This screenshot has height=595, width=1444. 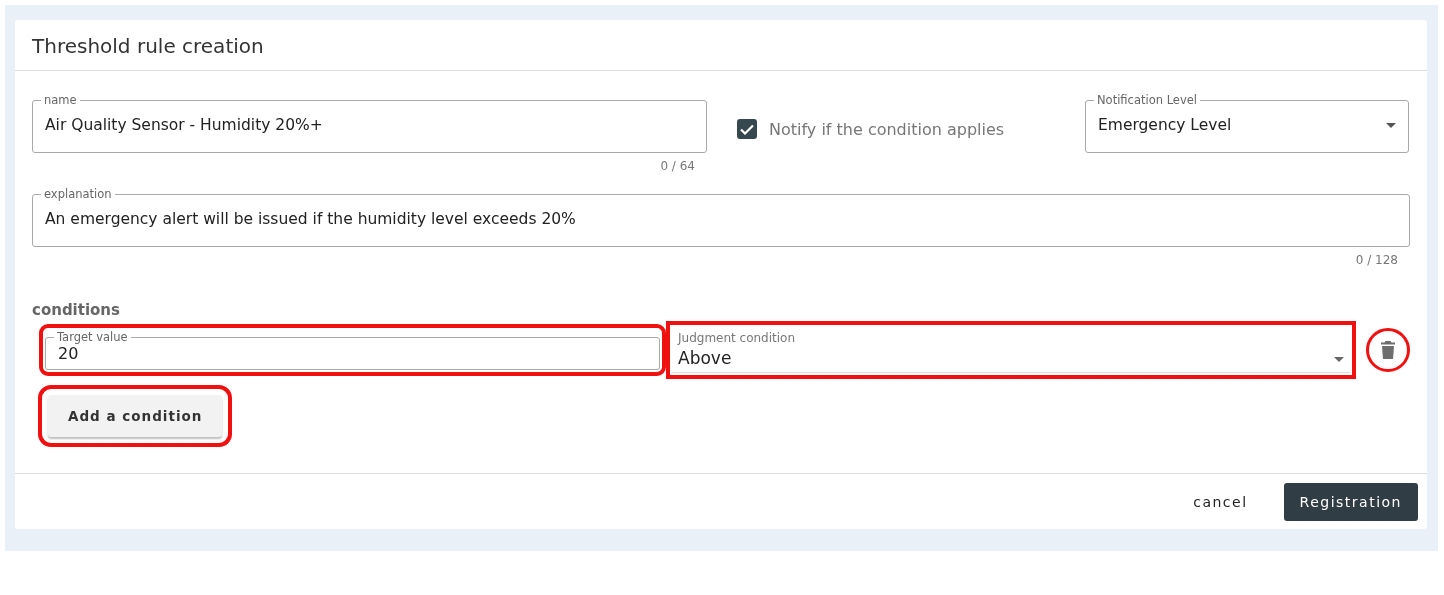 I want to click on field-value: Above, so click(x=705, y=357).